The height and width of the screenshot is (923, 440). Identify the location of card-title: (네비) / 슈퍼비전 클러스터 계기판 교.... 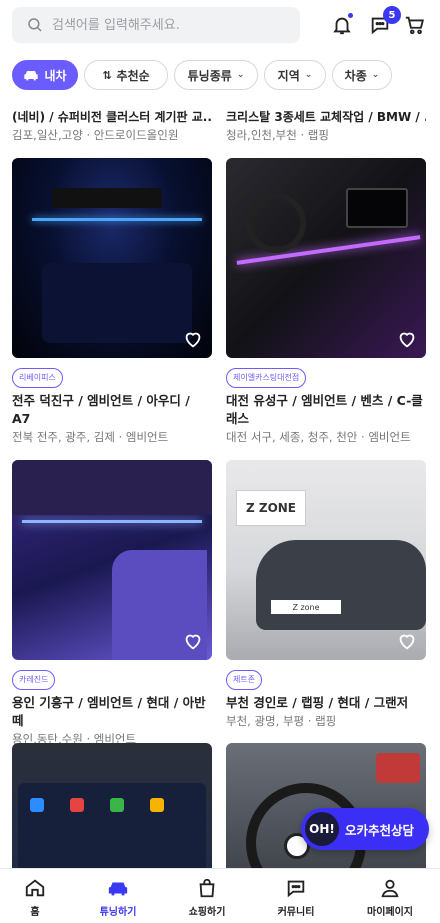
(112, 117).